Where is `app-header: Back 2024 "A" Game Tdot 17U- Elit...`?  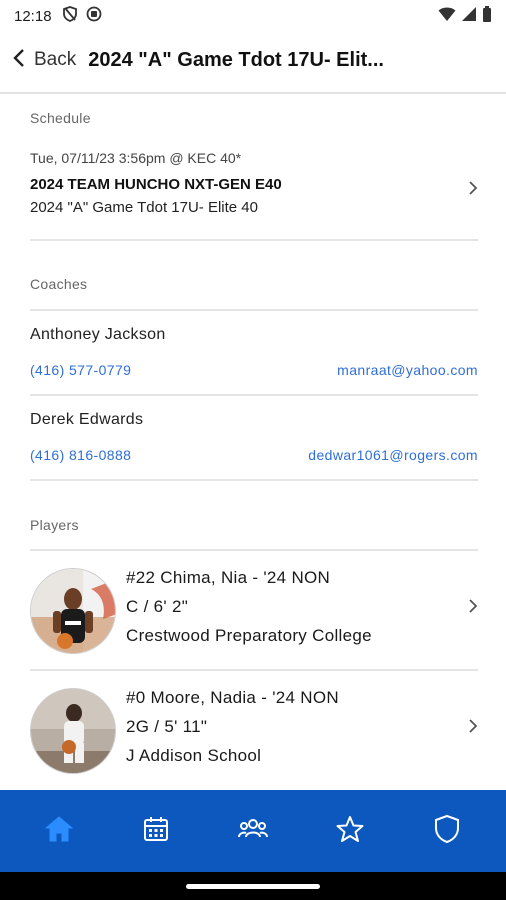 app-header: Back 2024 "A" Game Tdot 17U- Elit... is located at coordinates (253, 60).